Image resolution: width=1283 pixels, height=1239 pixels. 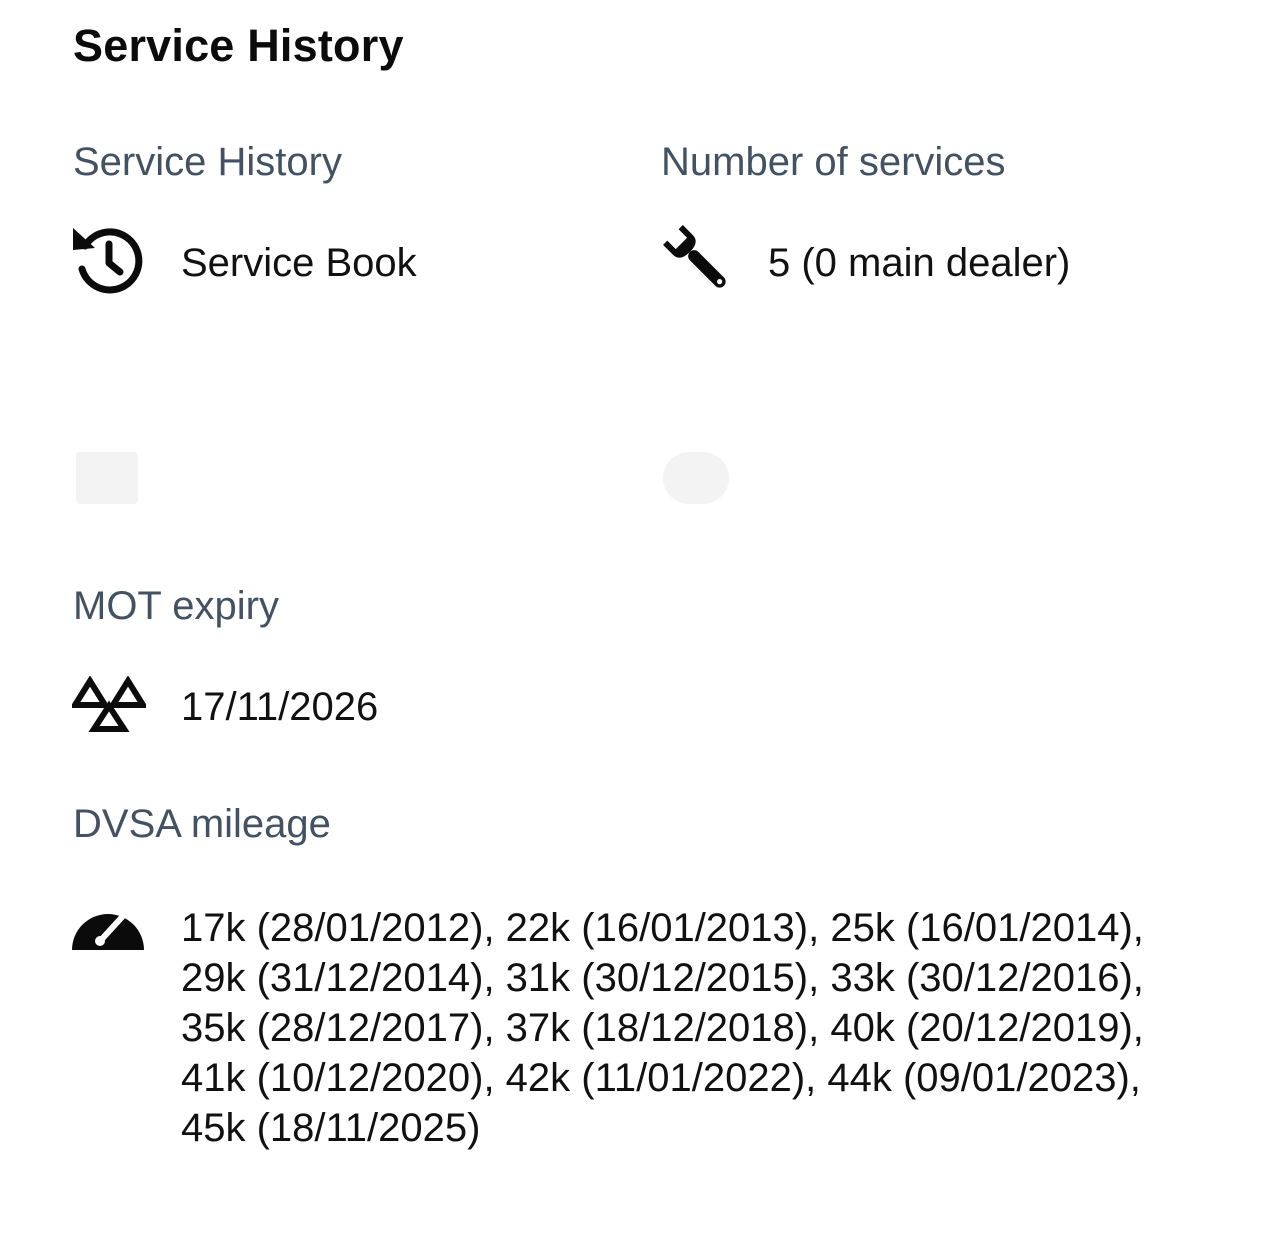 I want to click on faded-gauge-icon, so click(x=696, y=478).